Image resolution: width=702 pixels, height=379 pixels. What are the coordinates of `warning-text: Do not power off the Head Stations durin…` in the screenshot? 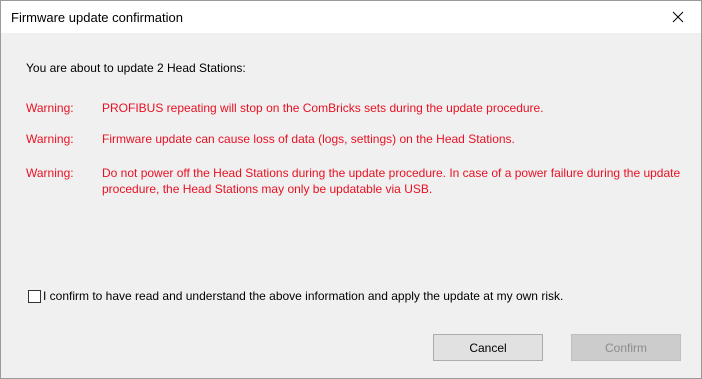 It's located at (391, 181).